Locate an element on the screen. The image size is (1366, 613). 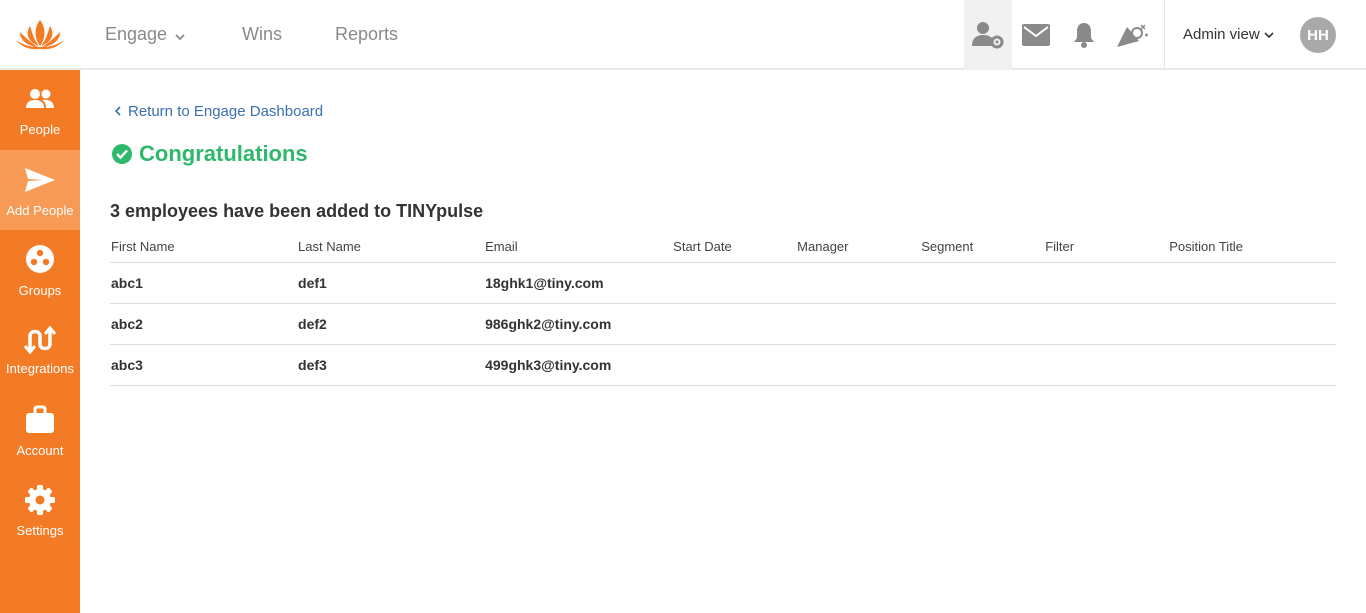
sidebar-item-settings: Settings is located at coordinates (40, 510).